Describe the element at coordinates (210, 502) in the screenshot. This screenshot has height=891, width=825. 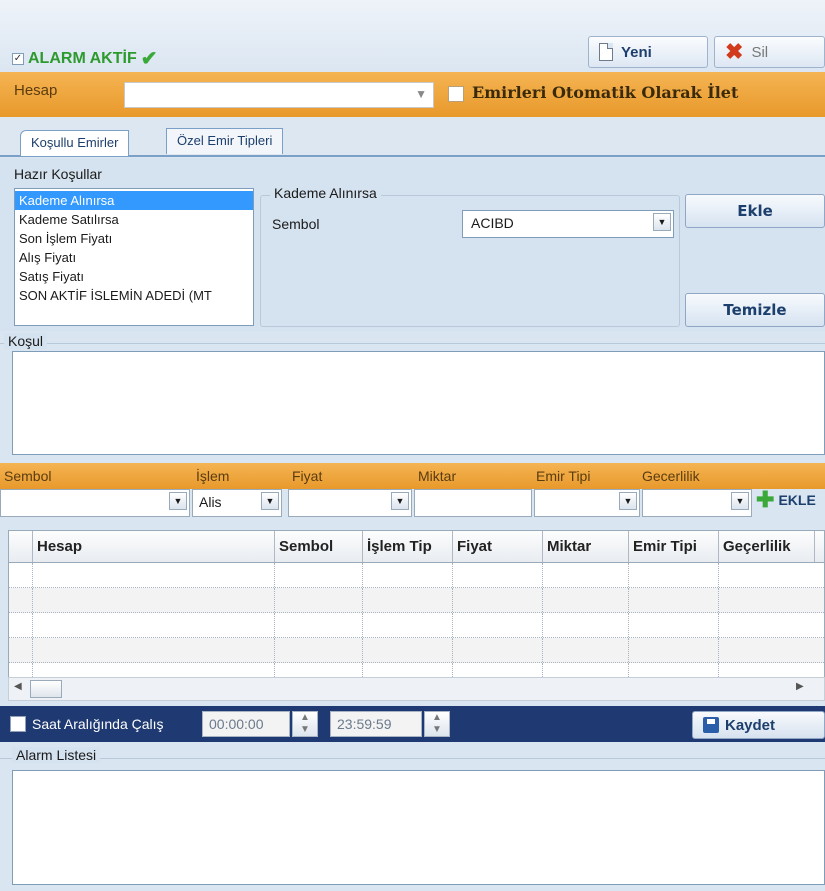
I see `order-side-value: Alis` at that location.